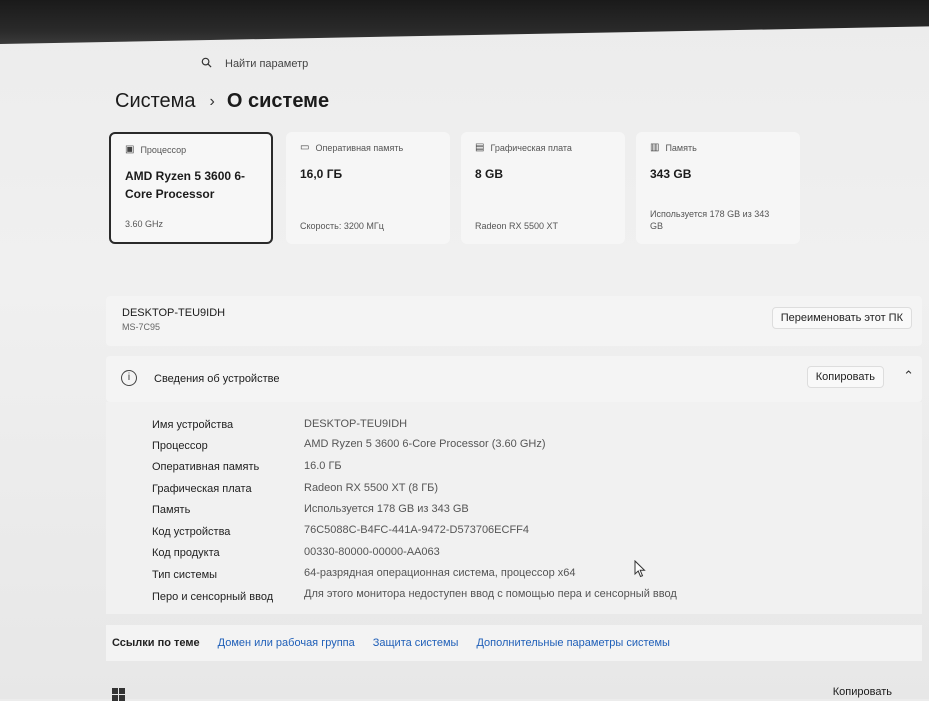 The image size is (929, 701). Describe the element at coordinates (531, 147) in the screenshot. I see `card-label: Графическая плата` at that location.